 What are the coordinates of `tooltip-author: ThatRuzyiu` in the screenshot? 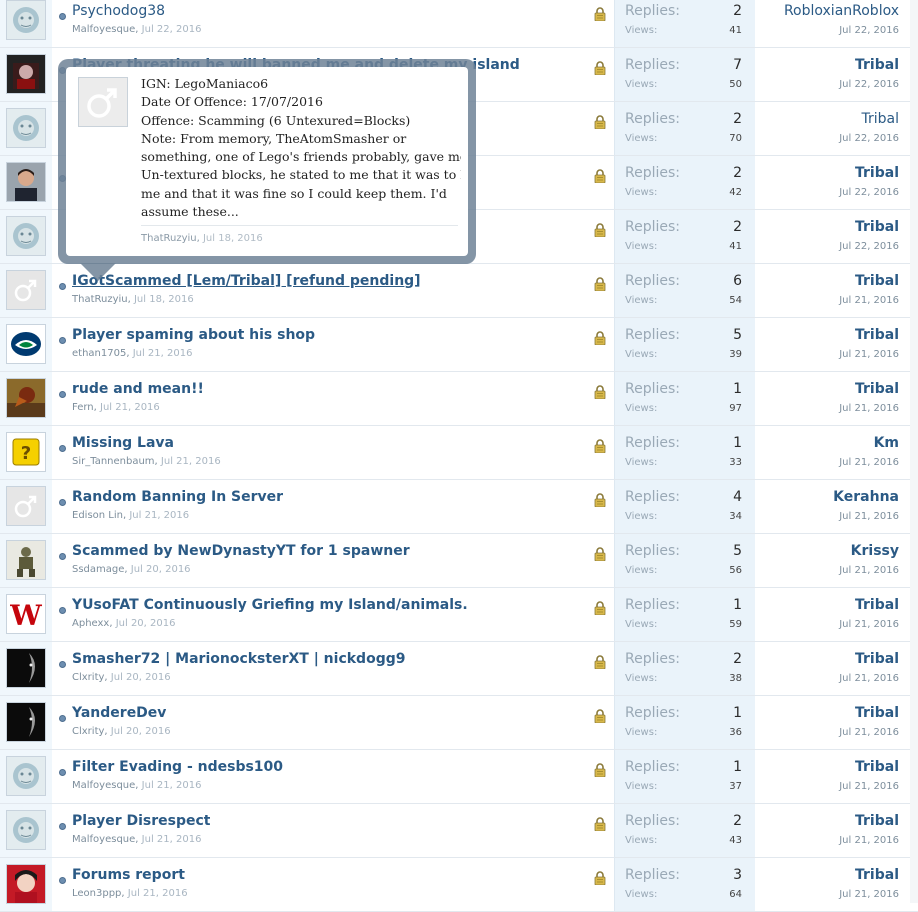 It's located at (169, 238).